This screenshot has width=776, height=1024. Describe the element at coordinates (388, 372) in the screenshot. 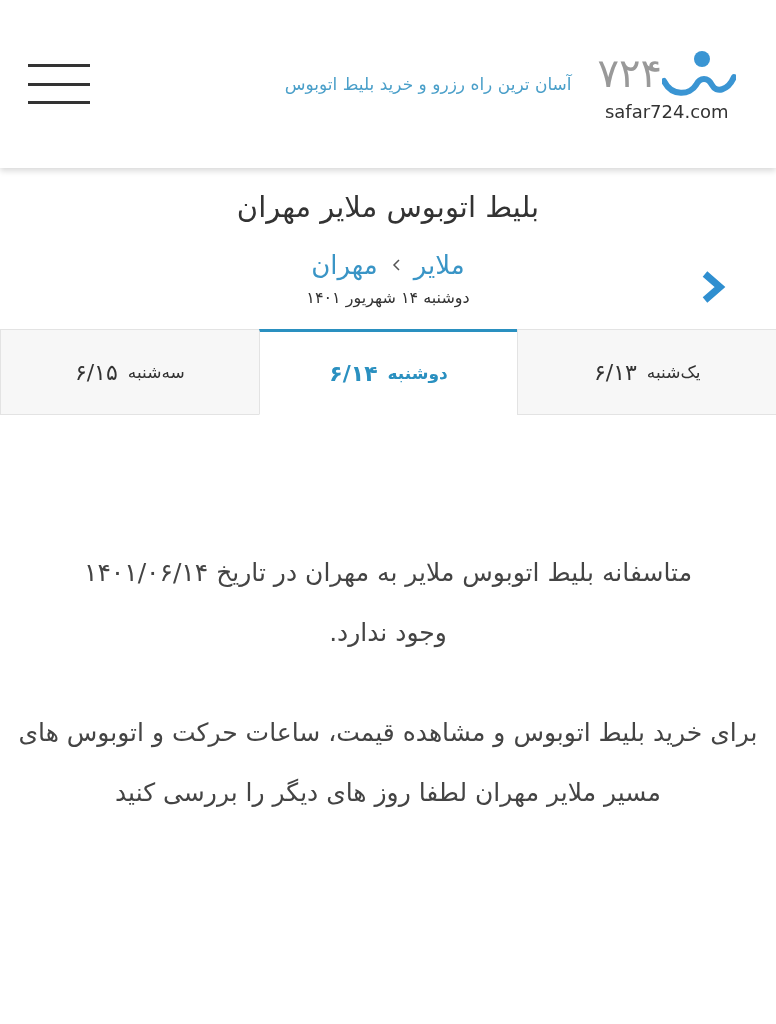

I see `day-tab: دوشنبه ۶/۱۴` at that location.